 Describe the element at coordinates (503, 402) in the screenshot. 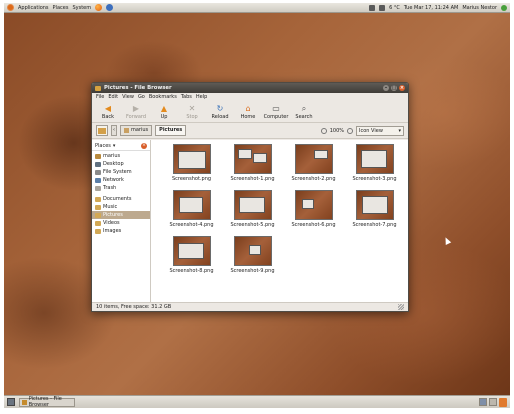

I see `trash-applet-icon` at that location.